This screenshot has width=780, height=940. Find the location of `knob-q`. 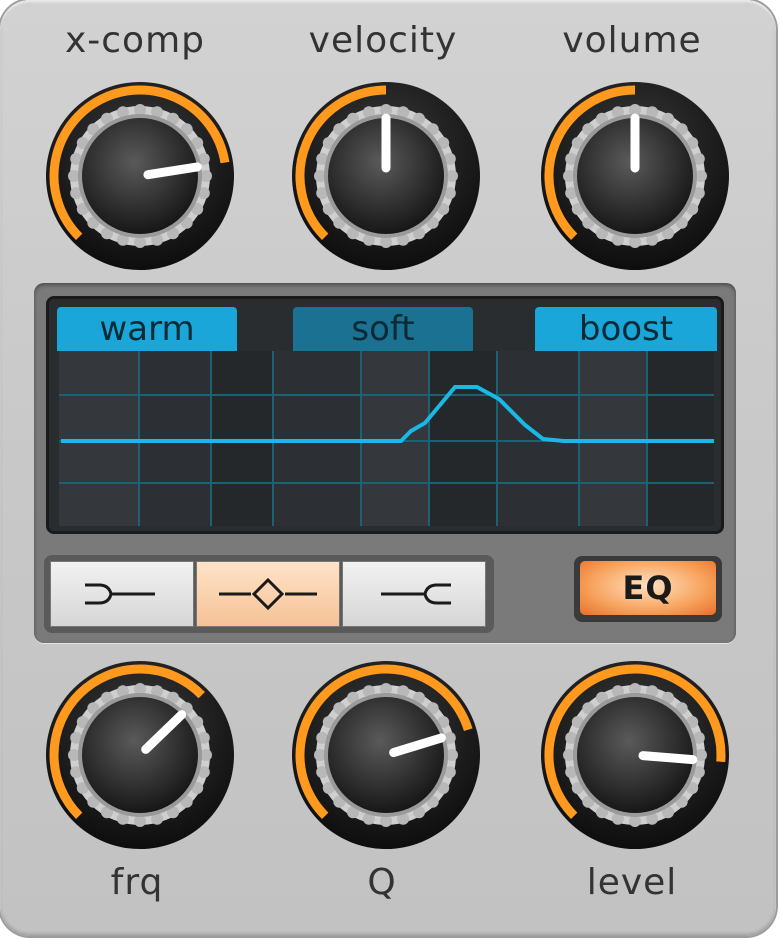

knob-q is located at coordinates (386, 755).